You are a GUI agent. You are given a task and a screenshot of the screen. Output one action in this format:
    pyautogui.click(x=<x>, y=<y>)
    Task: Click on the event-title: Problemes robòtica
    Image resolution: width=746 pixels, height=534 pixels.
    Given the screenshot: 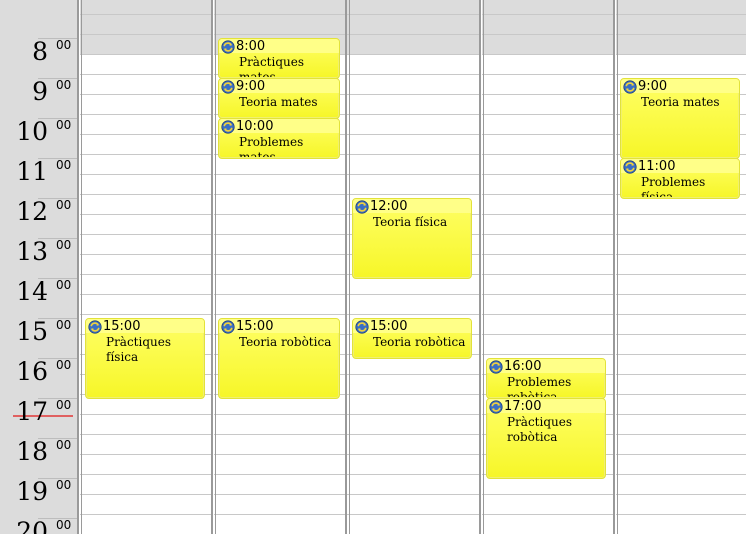 What is the action you would take?
    pyautogui.click(x=539, y=386)
    